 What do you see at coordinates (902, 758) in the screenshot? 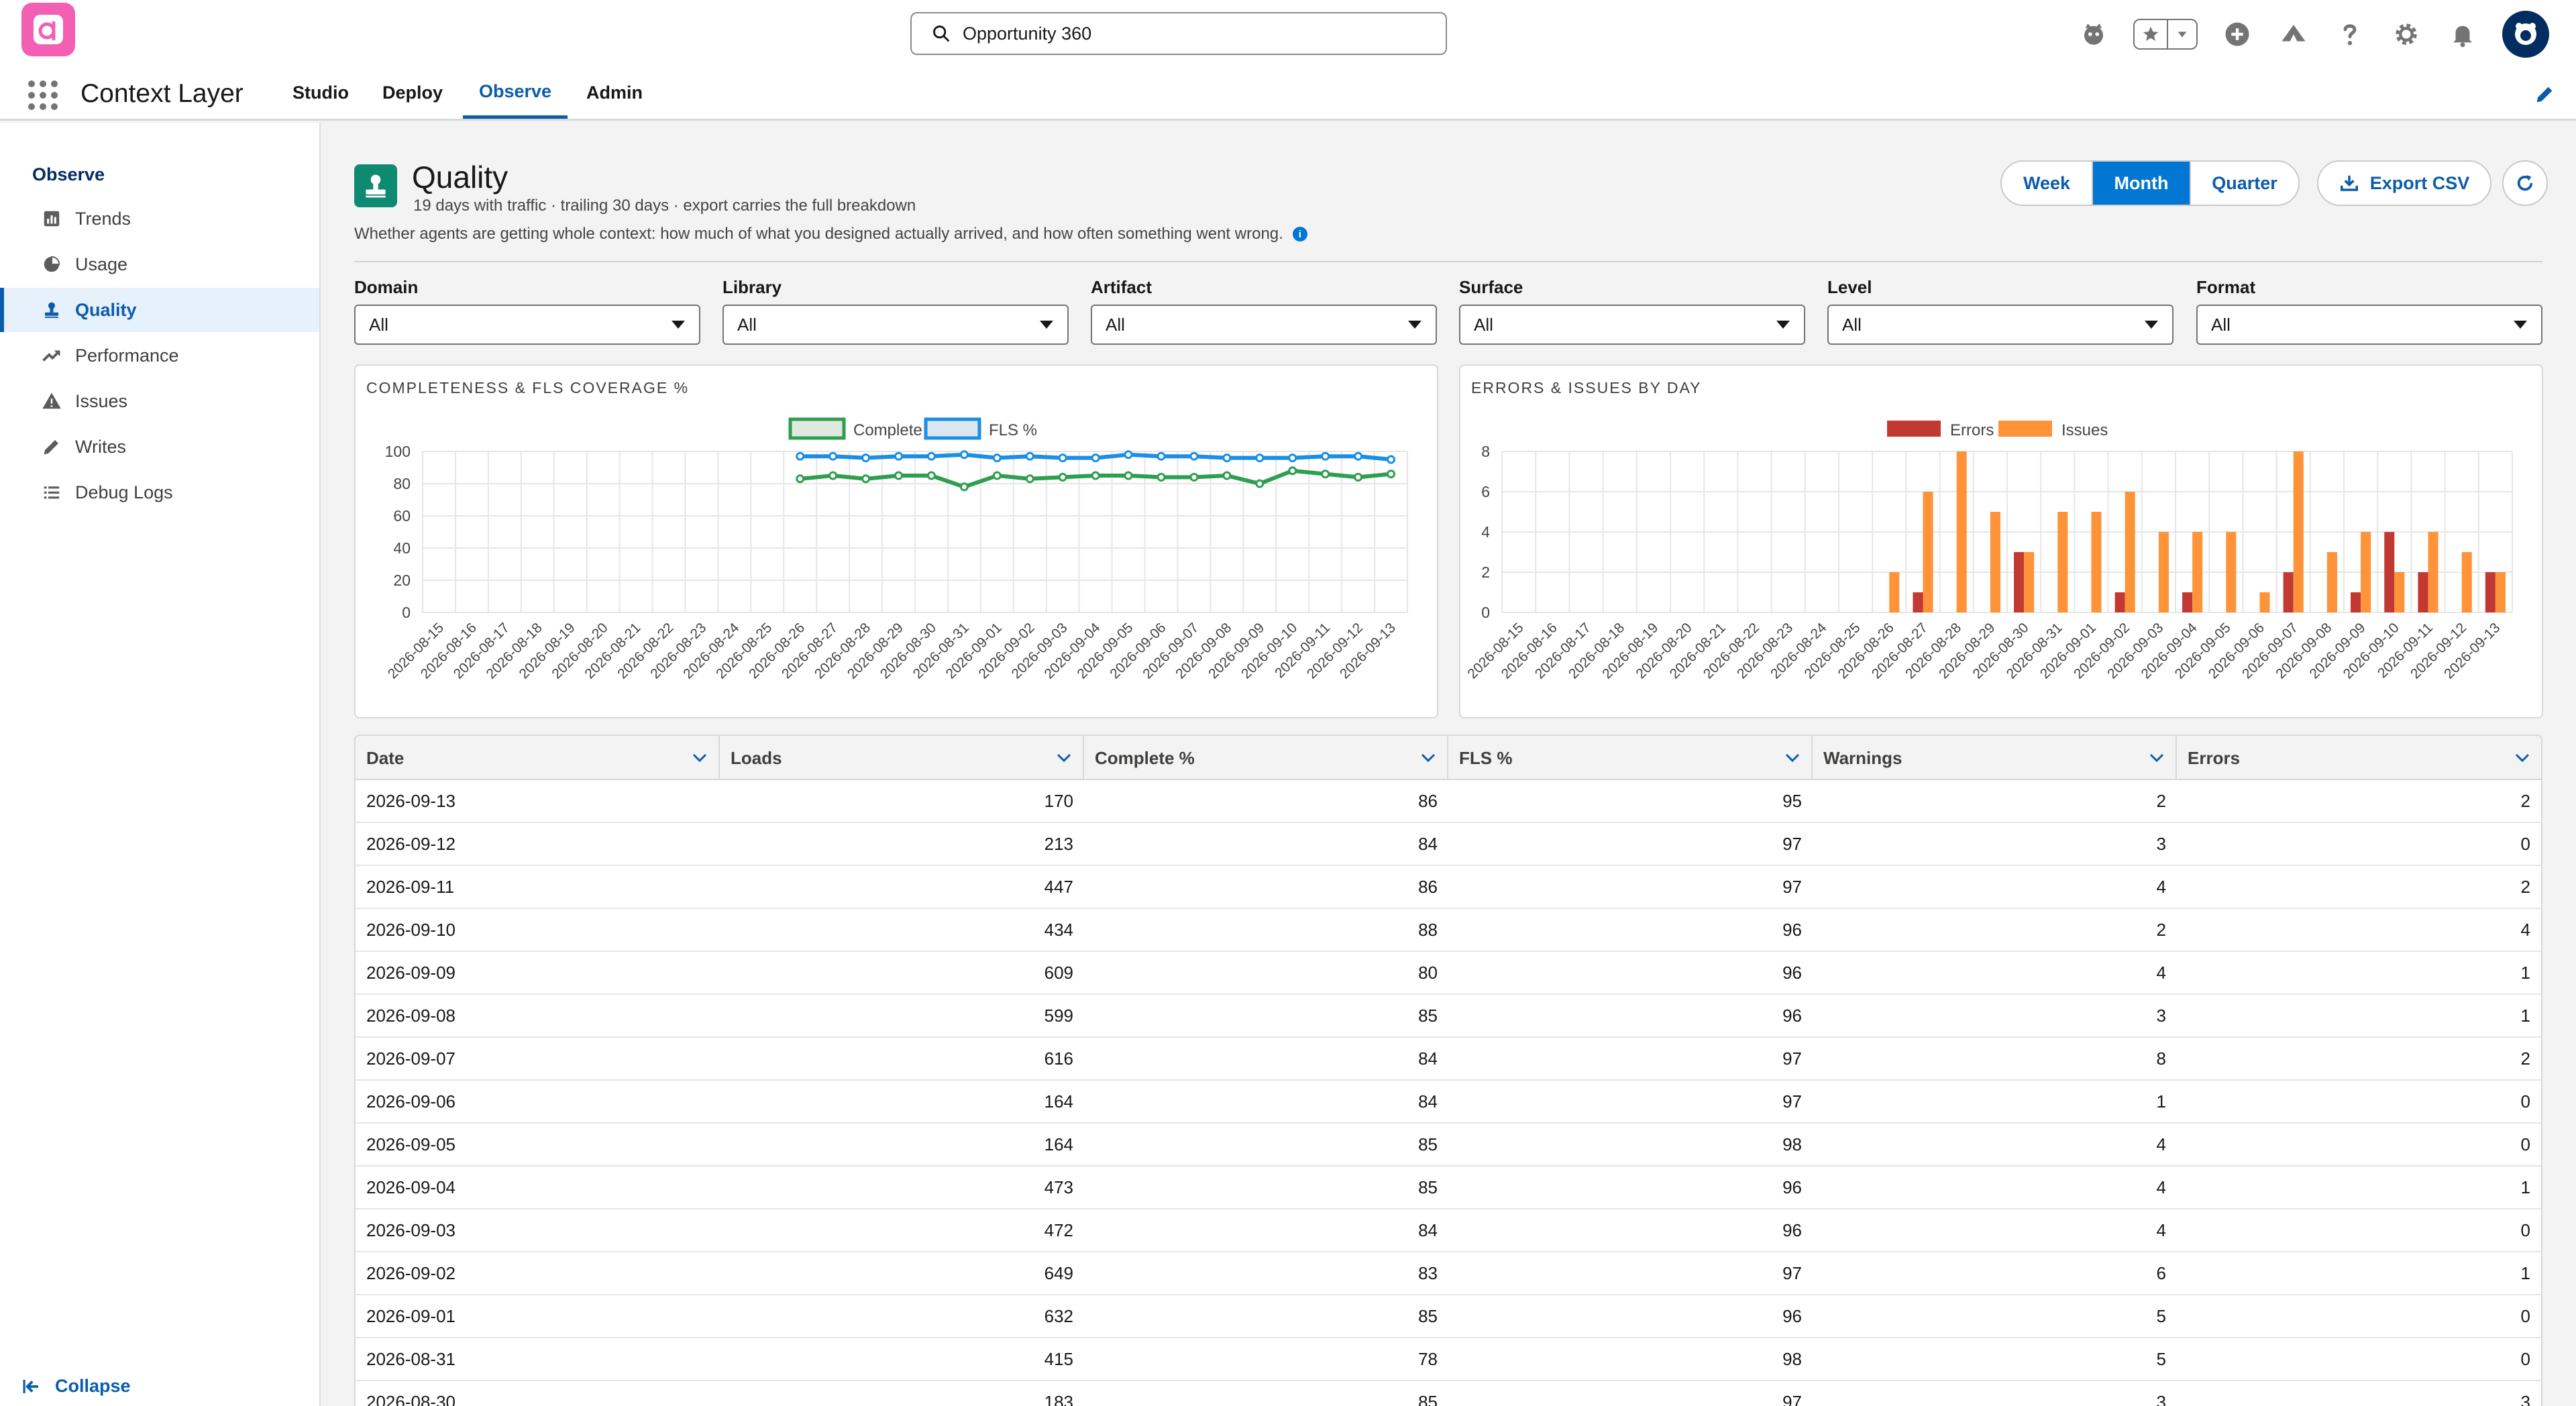
I see `column-header: Loads` at bounding box center [902, 758].